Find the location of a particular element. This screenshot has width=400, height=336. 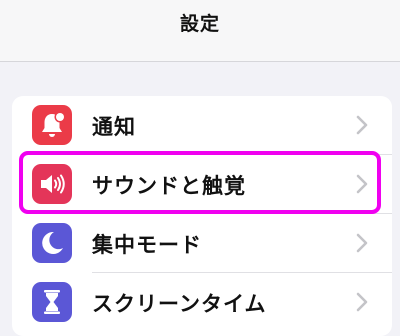

settings-item-label: 集中モード is located at coordinates (147, 245).